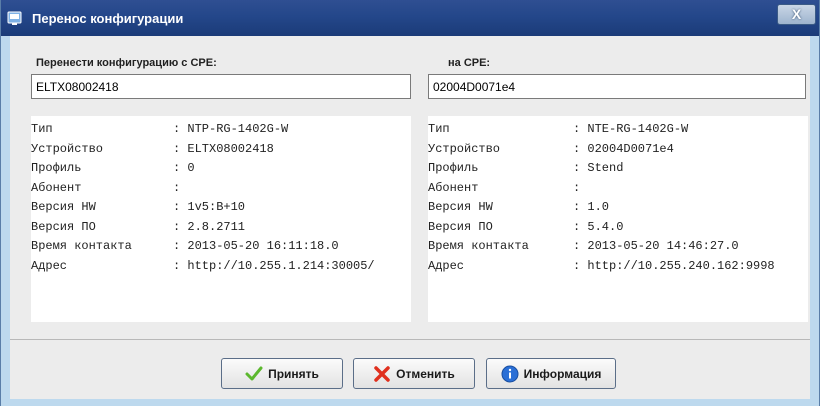 This screenshot has width=820, height=406. I want to click on info-row: Время контакта : 2013-05-20 14:46:27.0, so click(618, 248).